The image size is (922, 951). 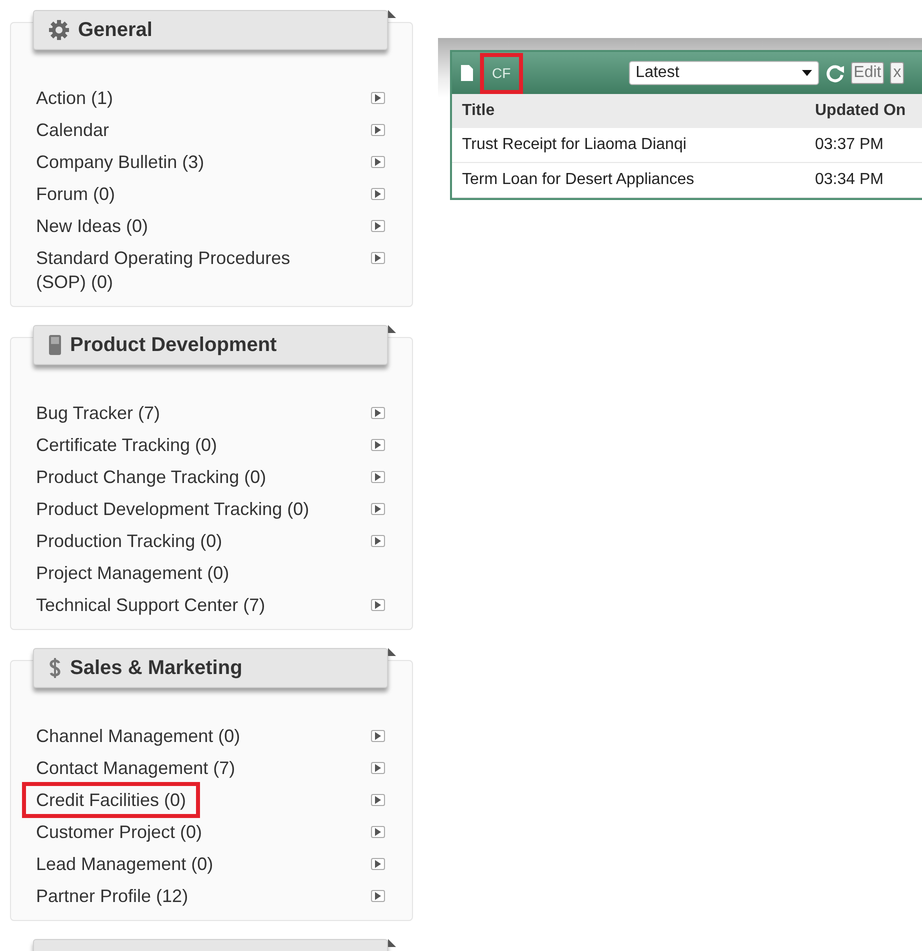 What do you see at coordinates (501, 73) in the screenshot?
I see `widget-title: CF` at bounding box center [501, 73].